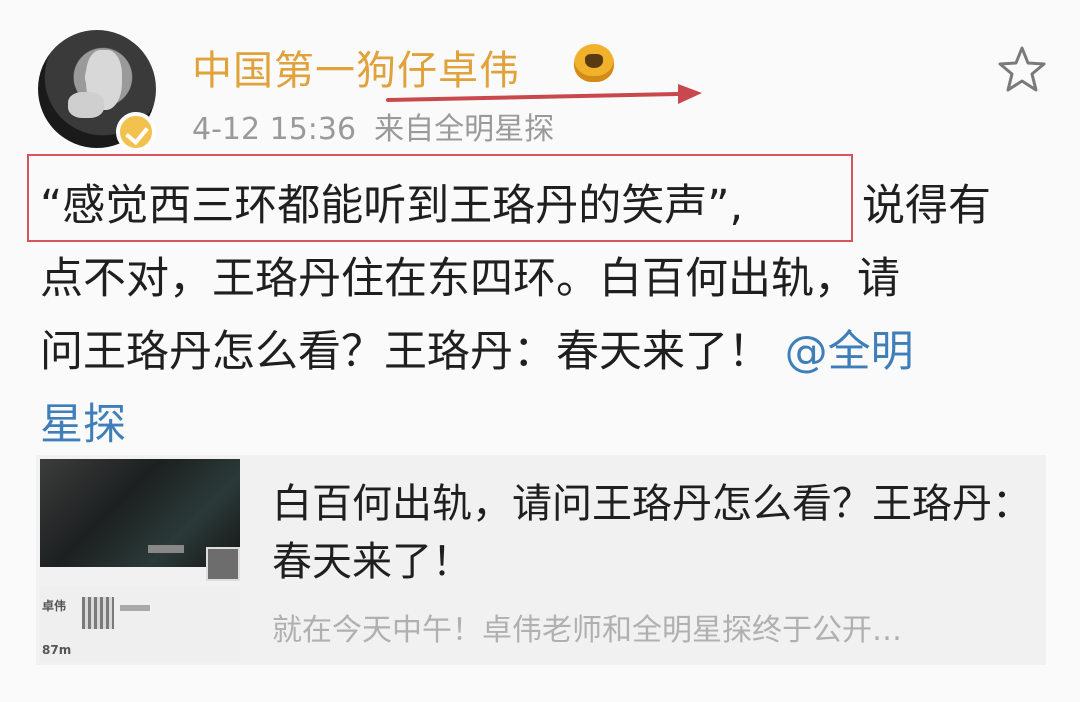  What do you see at coordinates (405, 352) in the screenshot?
I see `body-line-3-text: 问王珞丹怎么看？王珞丹：春天来了！` at bounding box center [405, 352].